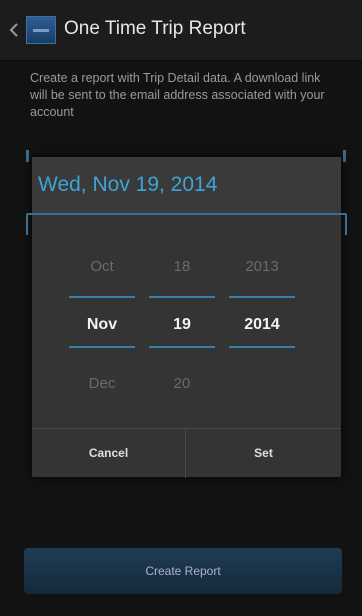 This screenshot has width=362, height=616. I want to click on year-prev: 2013, so click(262, 266).